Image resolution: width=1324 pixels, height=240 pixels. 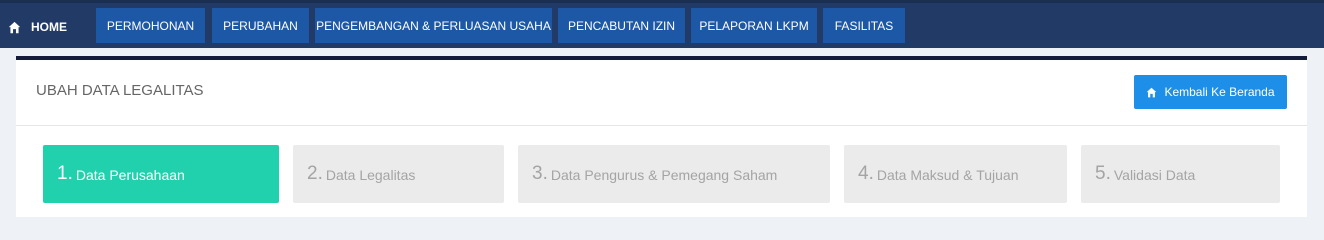 What do you see at coordinates (864, 25) in the screenshot?
I see `nav-item-fasilitas: FASILITAS` at bounding box center [864, 25].